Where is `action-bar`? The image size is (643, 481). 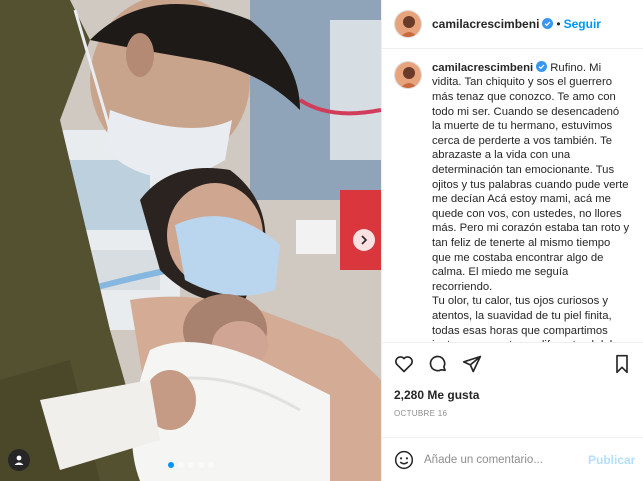
action-bar is located at coordinates (512, 363).